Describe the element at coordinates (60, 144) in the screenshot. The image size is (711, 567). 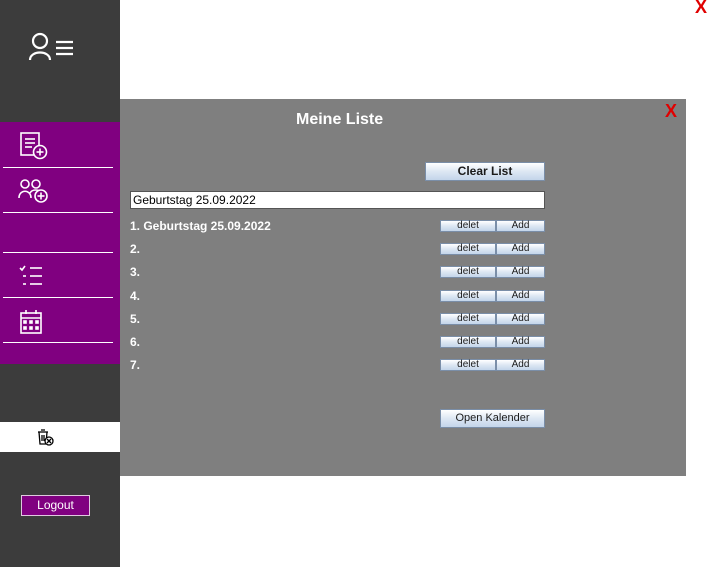
I see `menu-item-add-note` at that location.